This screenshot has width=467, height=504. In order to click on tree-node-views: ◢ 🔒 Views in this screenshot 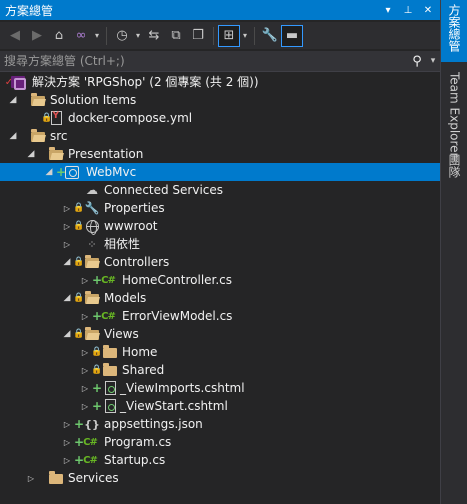, I will do `click(220, 334)`.